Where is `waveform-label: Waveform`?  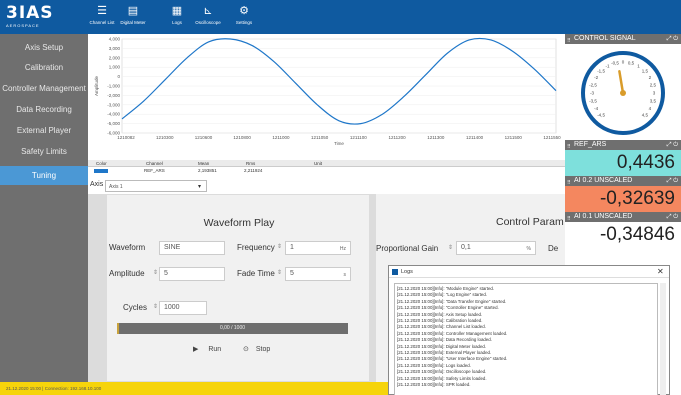
waveform-label: Waveform is located at coordinates (127, 247).